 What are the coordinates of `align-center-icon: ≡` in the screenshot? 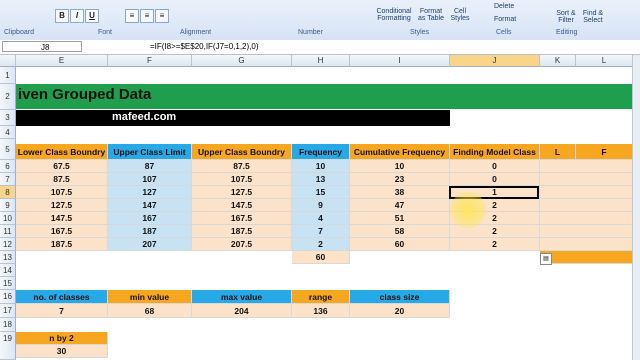 It's located at (147, 16).